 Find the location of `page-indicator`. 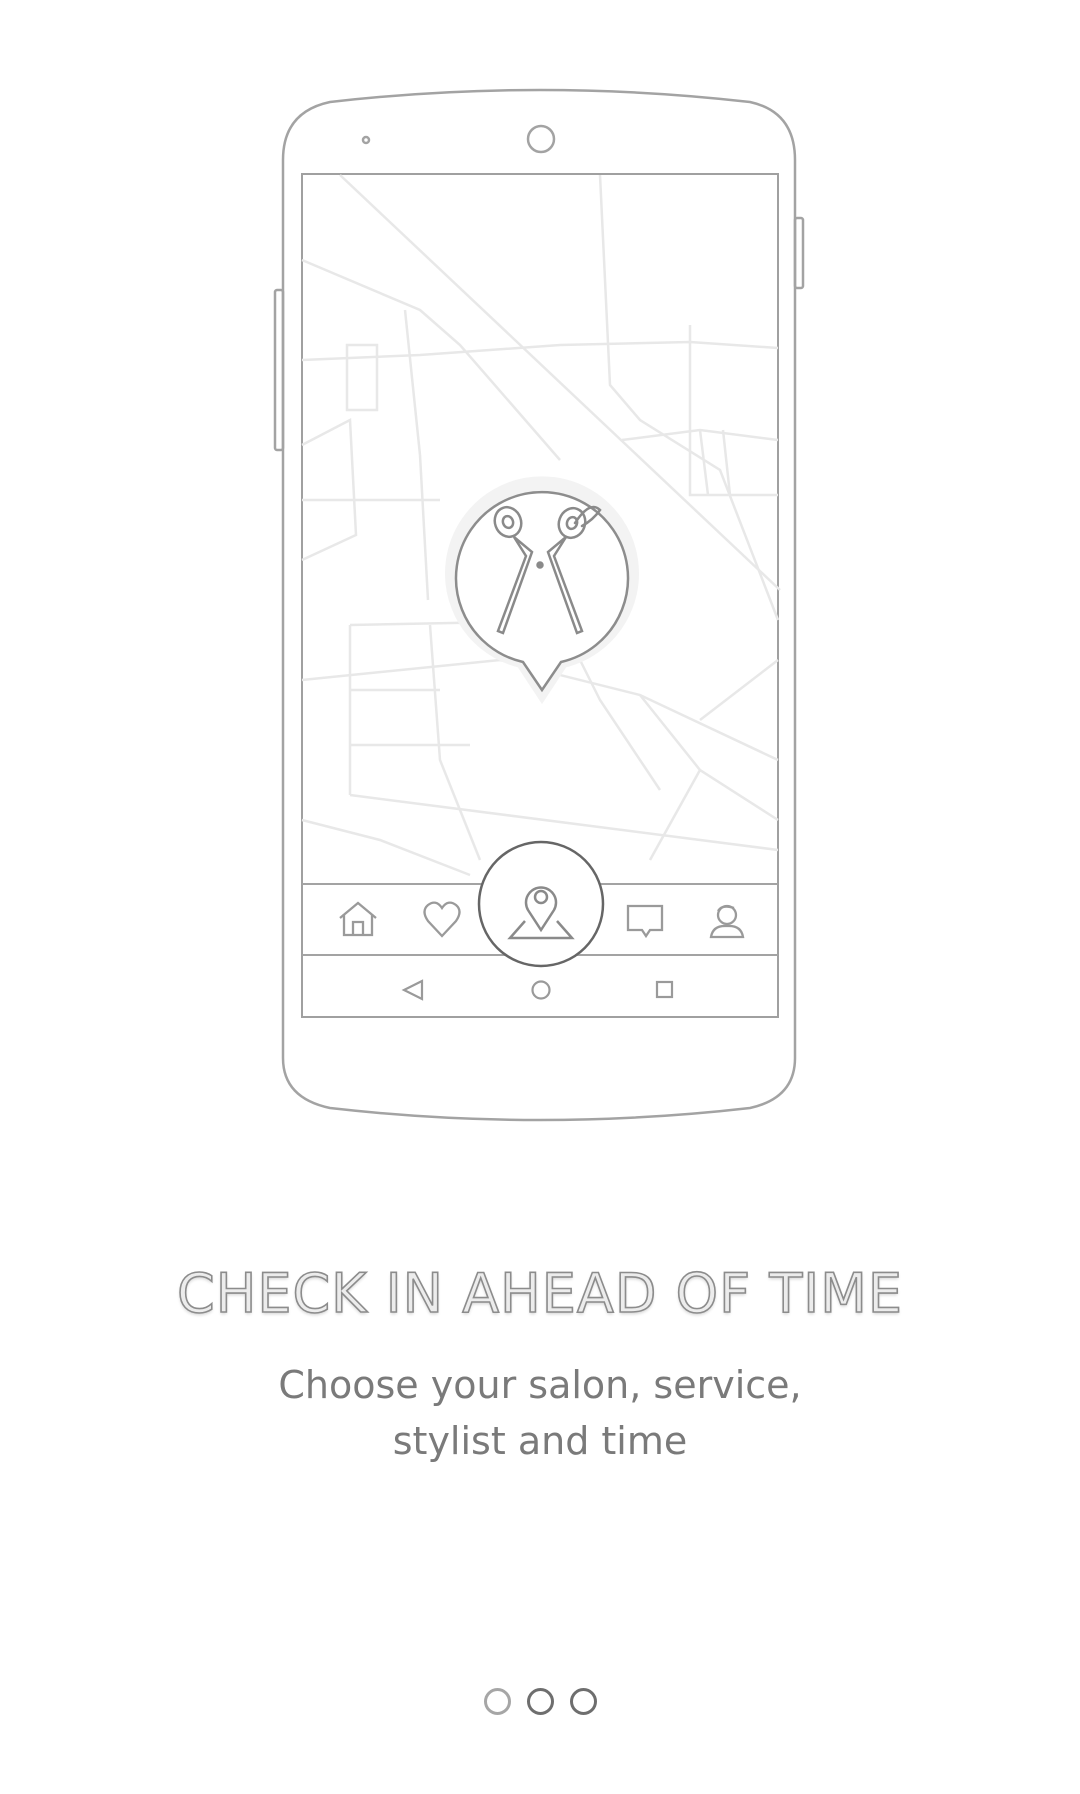

page-indicator is located at coordinates (540, 1701).